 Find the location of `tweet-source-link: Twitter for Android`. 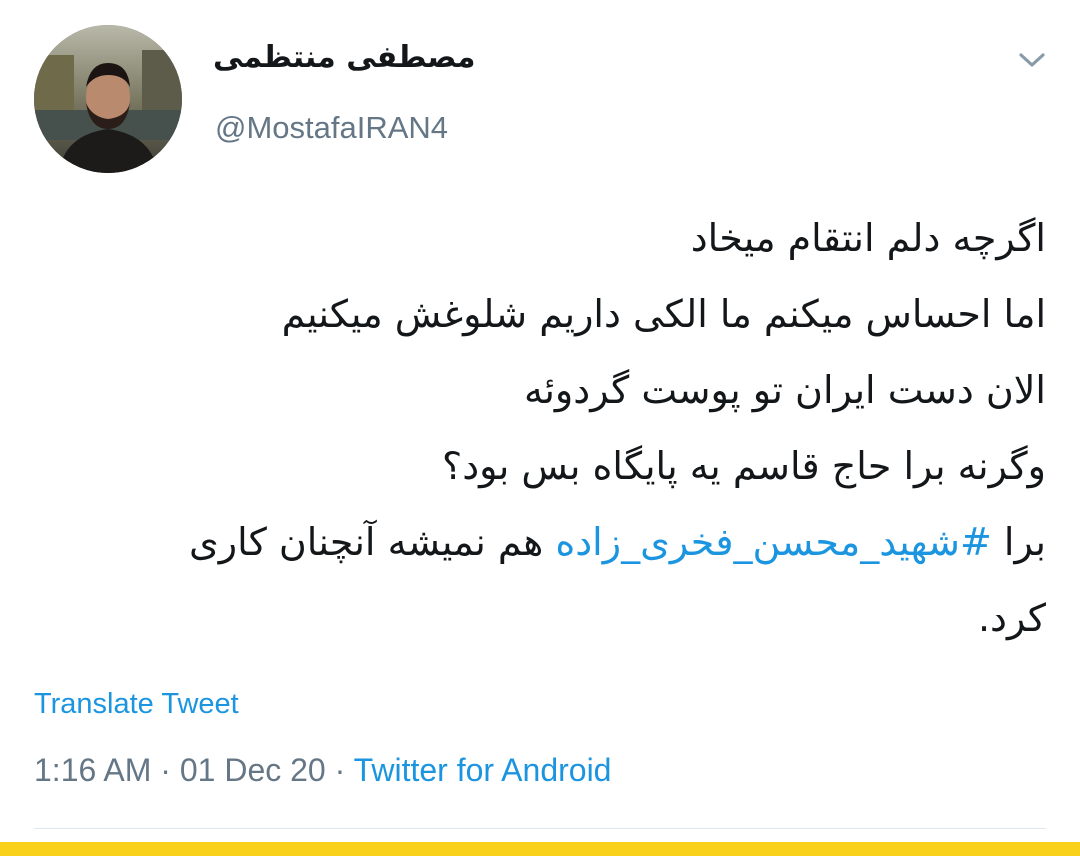

tweet-source-link: Twitter for Android is located at coordinates (483, 770).